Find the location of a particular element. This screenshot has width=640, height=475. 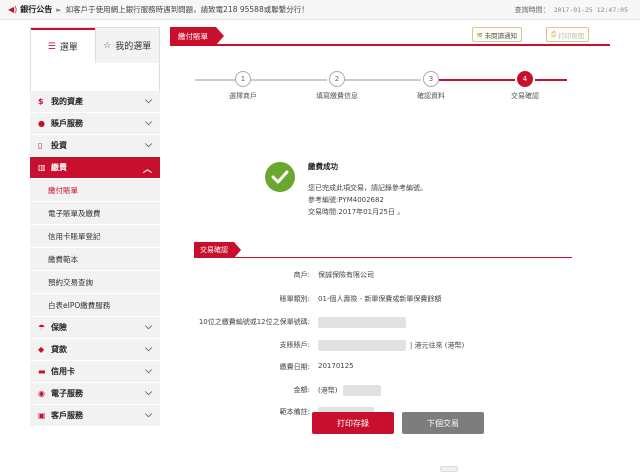

detail-label: 範本備註: is located at coordinates (294, 412).